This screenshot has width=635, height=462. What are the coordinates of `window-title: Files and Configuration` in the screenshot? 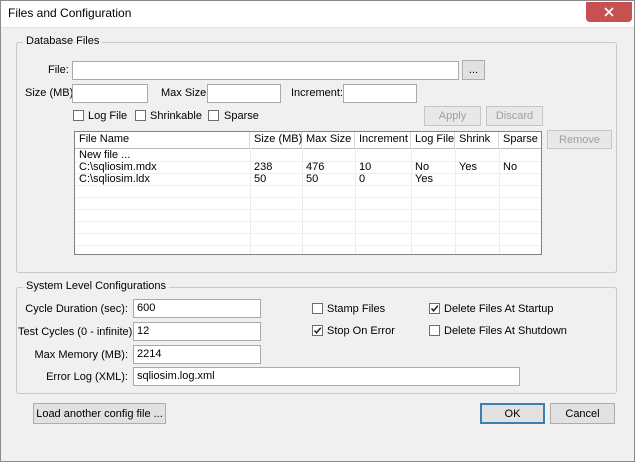 It's located at (70, 13).